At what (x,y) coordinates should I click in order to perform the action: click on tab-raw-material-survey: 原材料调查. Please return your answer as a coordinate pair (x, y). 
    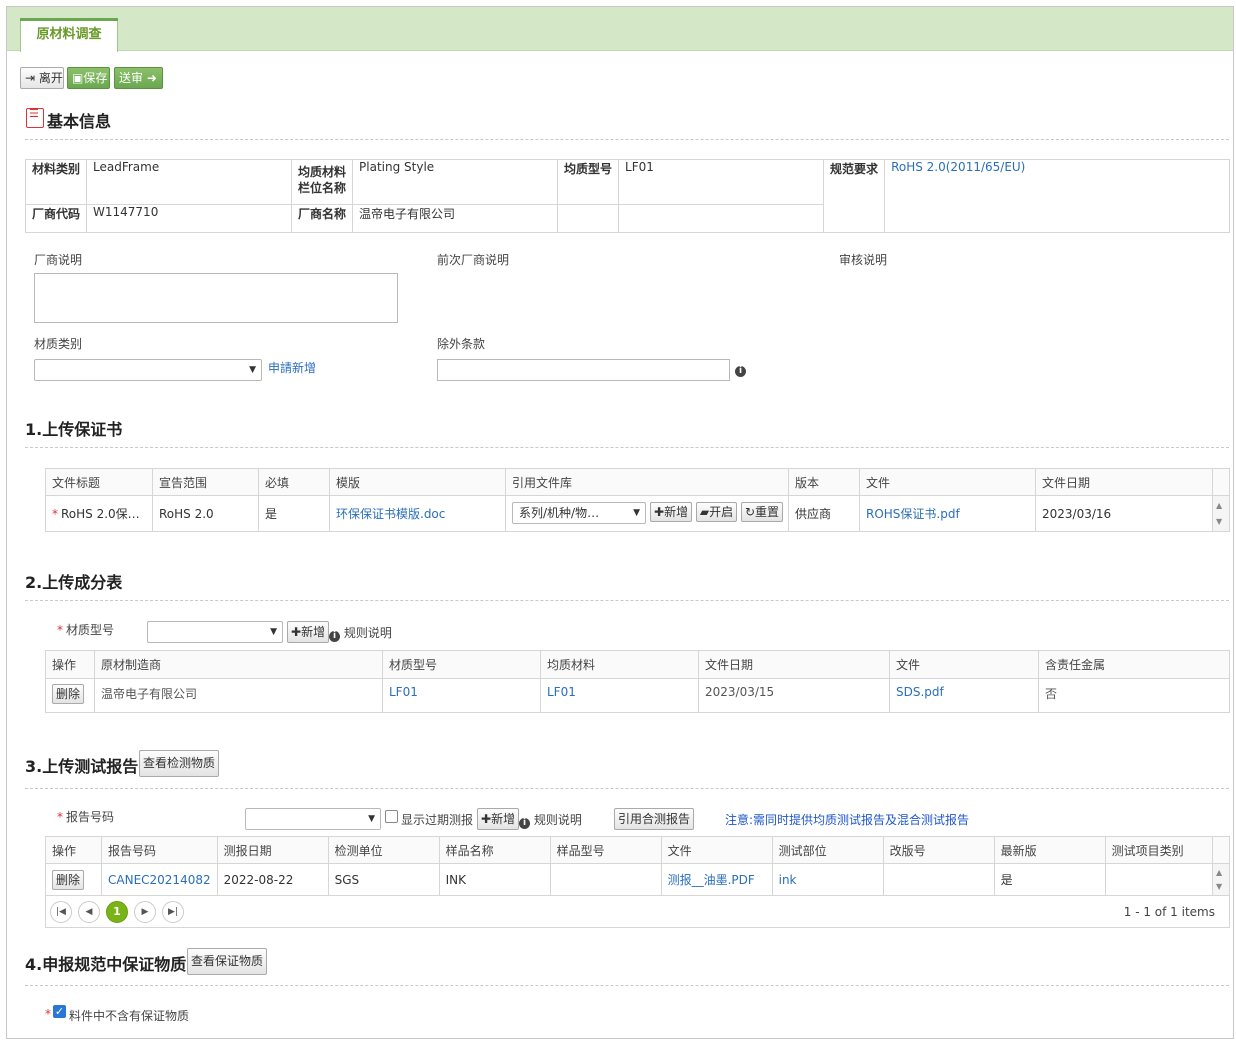
    Looking at the image, I should click on (69, 35).